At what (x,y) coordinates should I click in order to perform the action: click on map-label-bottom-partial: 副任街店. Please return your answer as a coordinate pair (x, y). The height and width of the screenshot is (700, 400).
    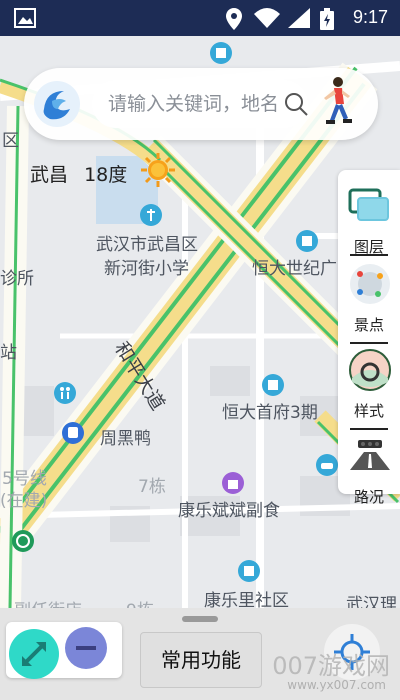
    Looking at the image, I should click on (48, 602).